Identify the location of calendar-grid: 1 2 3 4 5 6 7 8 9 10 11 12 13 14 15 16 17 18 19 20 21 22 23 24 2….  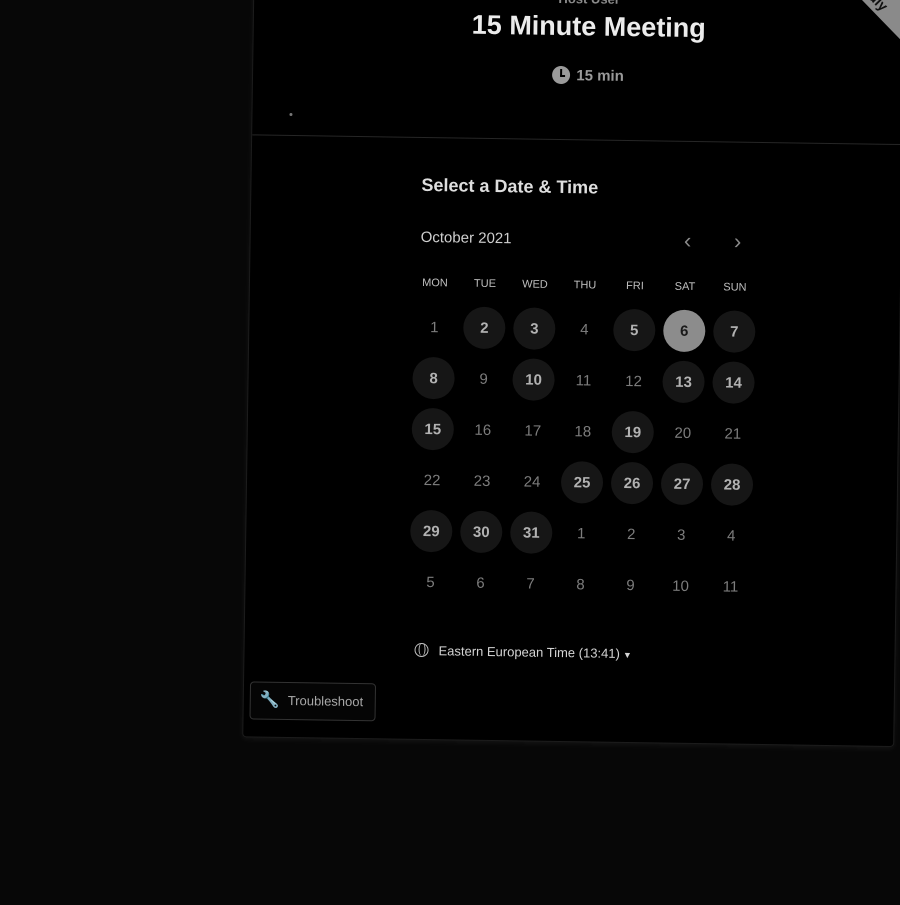
(582, 457).